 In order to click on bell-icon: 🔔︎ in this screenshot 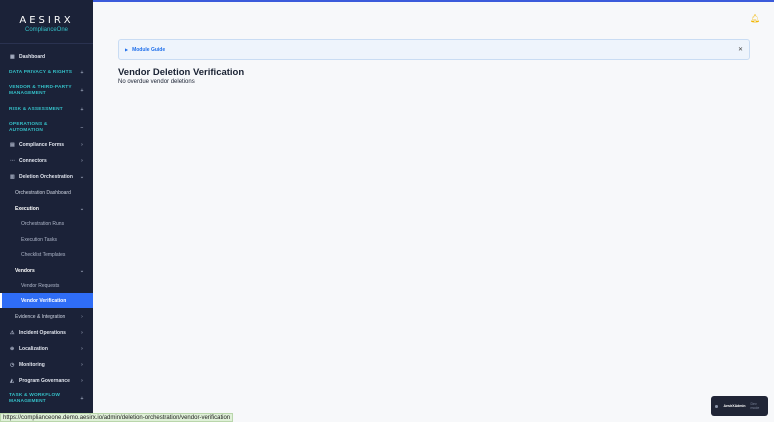, I will do `click(755, 18)`.